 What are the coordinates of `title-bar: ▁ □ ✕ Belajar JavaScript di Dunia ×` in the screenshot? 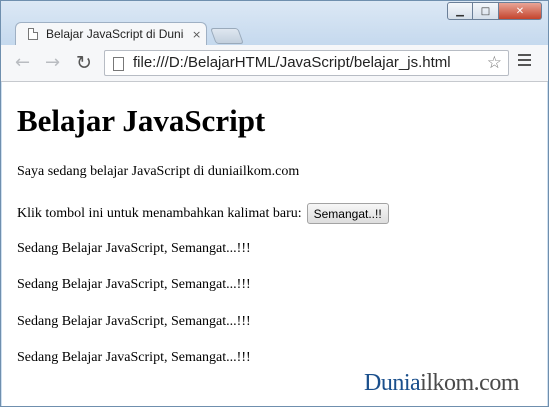 It's located at (274, 23).